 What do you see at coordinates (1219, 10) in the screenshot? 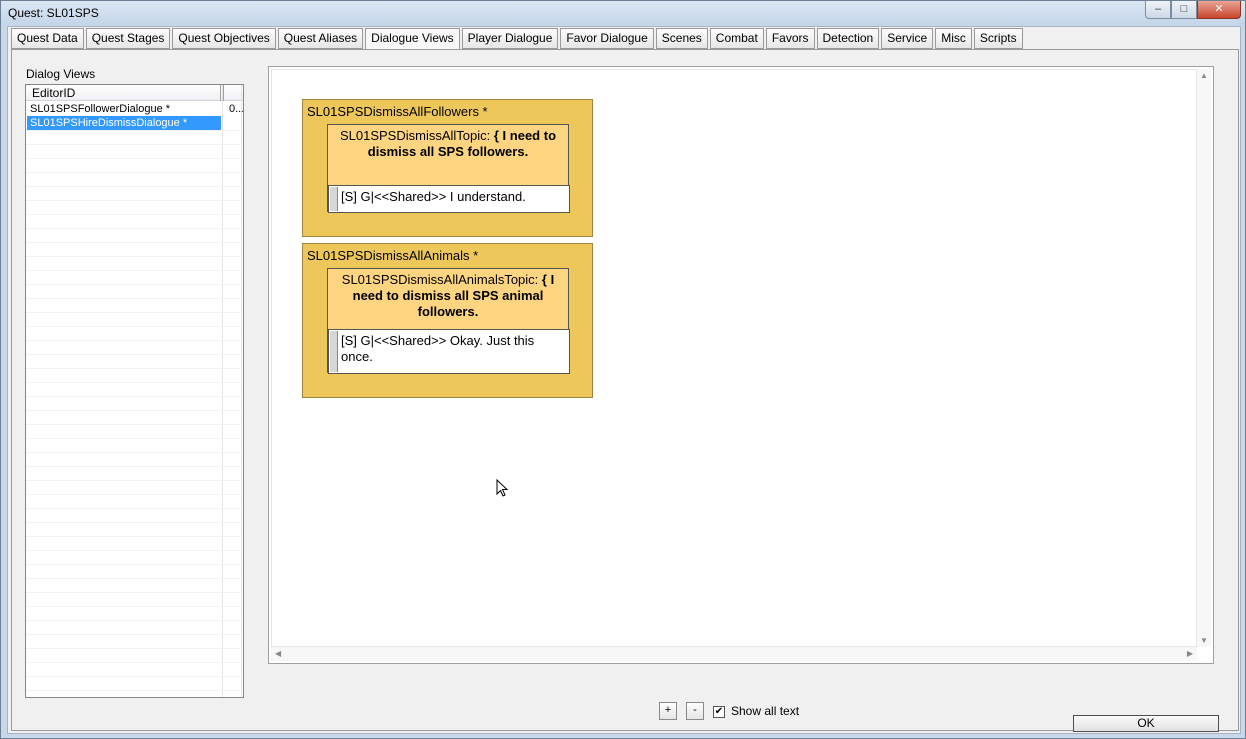
I see `close-button: ✕` at bounding box center [1219, 10].